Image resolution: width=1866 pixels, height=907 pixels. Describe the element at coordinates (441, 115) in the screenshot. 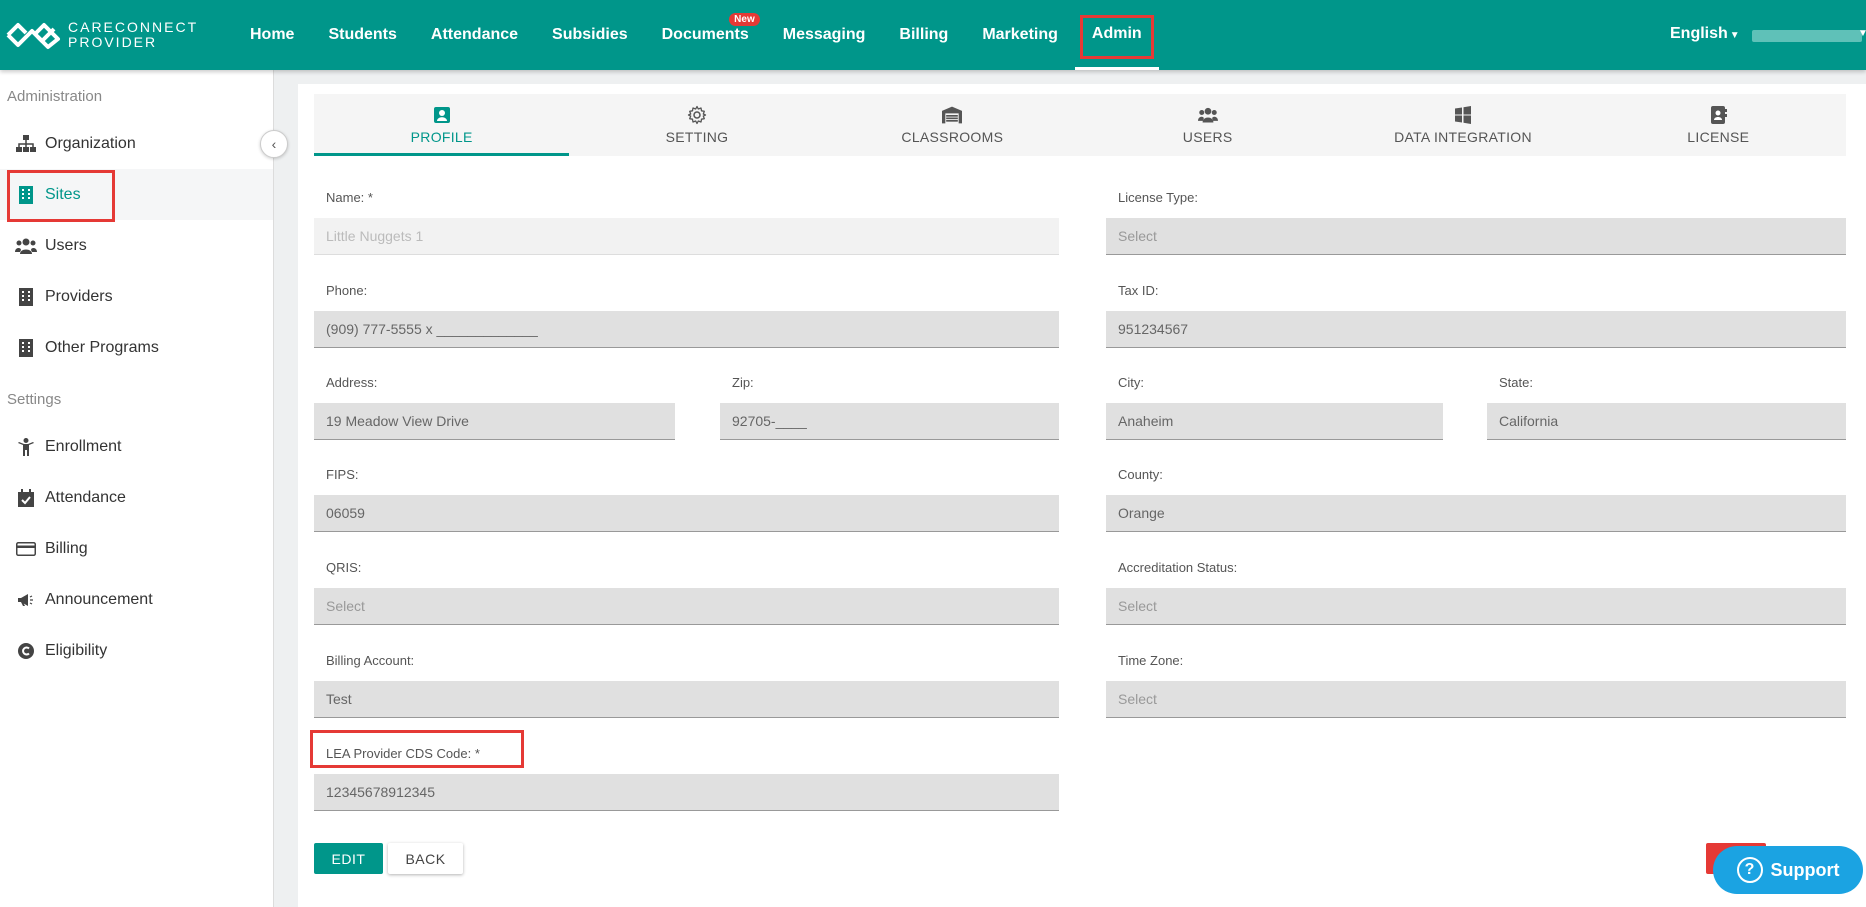

I see `profile-card-icon` at that location.